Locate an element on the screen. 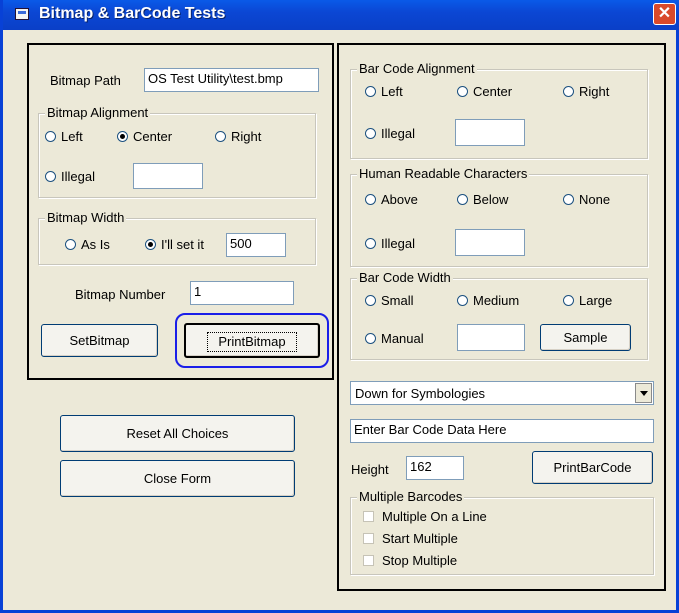 This screenshot has height=613, width=679. print-barcode-button: PrintBarCode is located at coordinates (592, 467).